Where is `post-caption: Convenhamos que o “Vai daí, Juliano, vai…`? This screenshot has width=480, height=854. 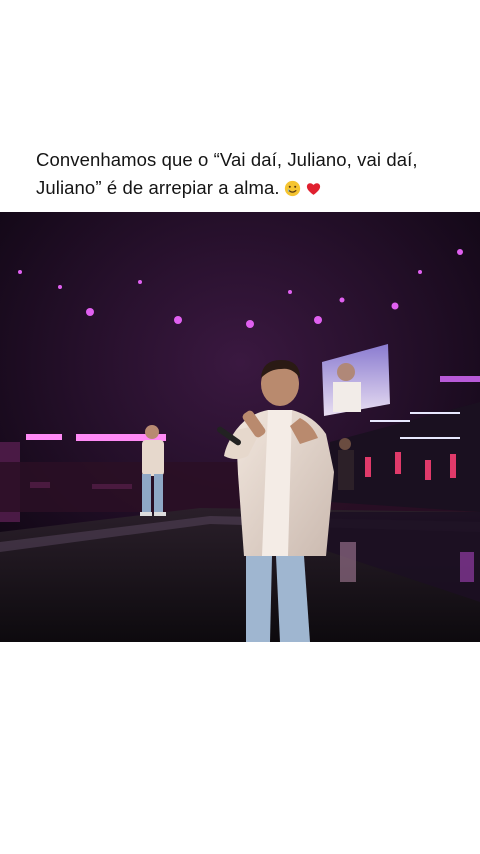 post-caption: Convenhamos que o “Vai daí, Juliano, vai… is located at coordinates (246, 175).